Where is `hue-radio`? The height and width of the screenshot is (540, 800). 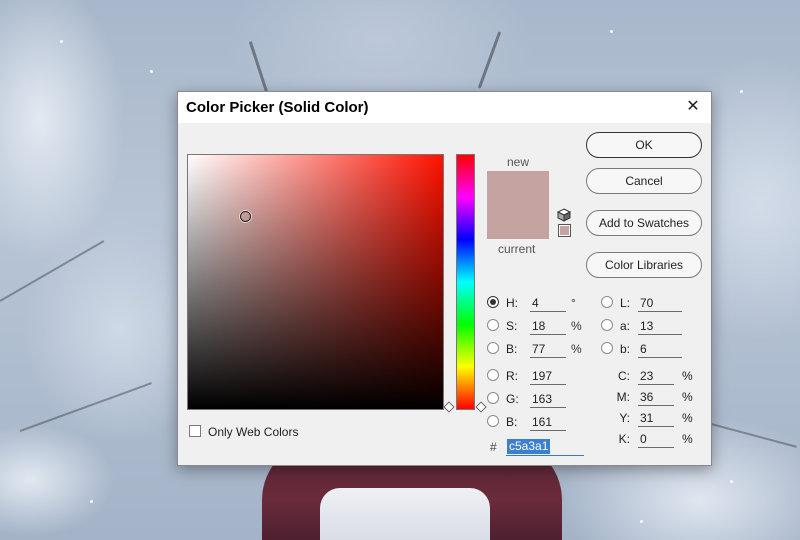
hue-radio is located at coordinates (493, 302).